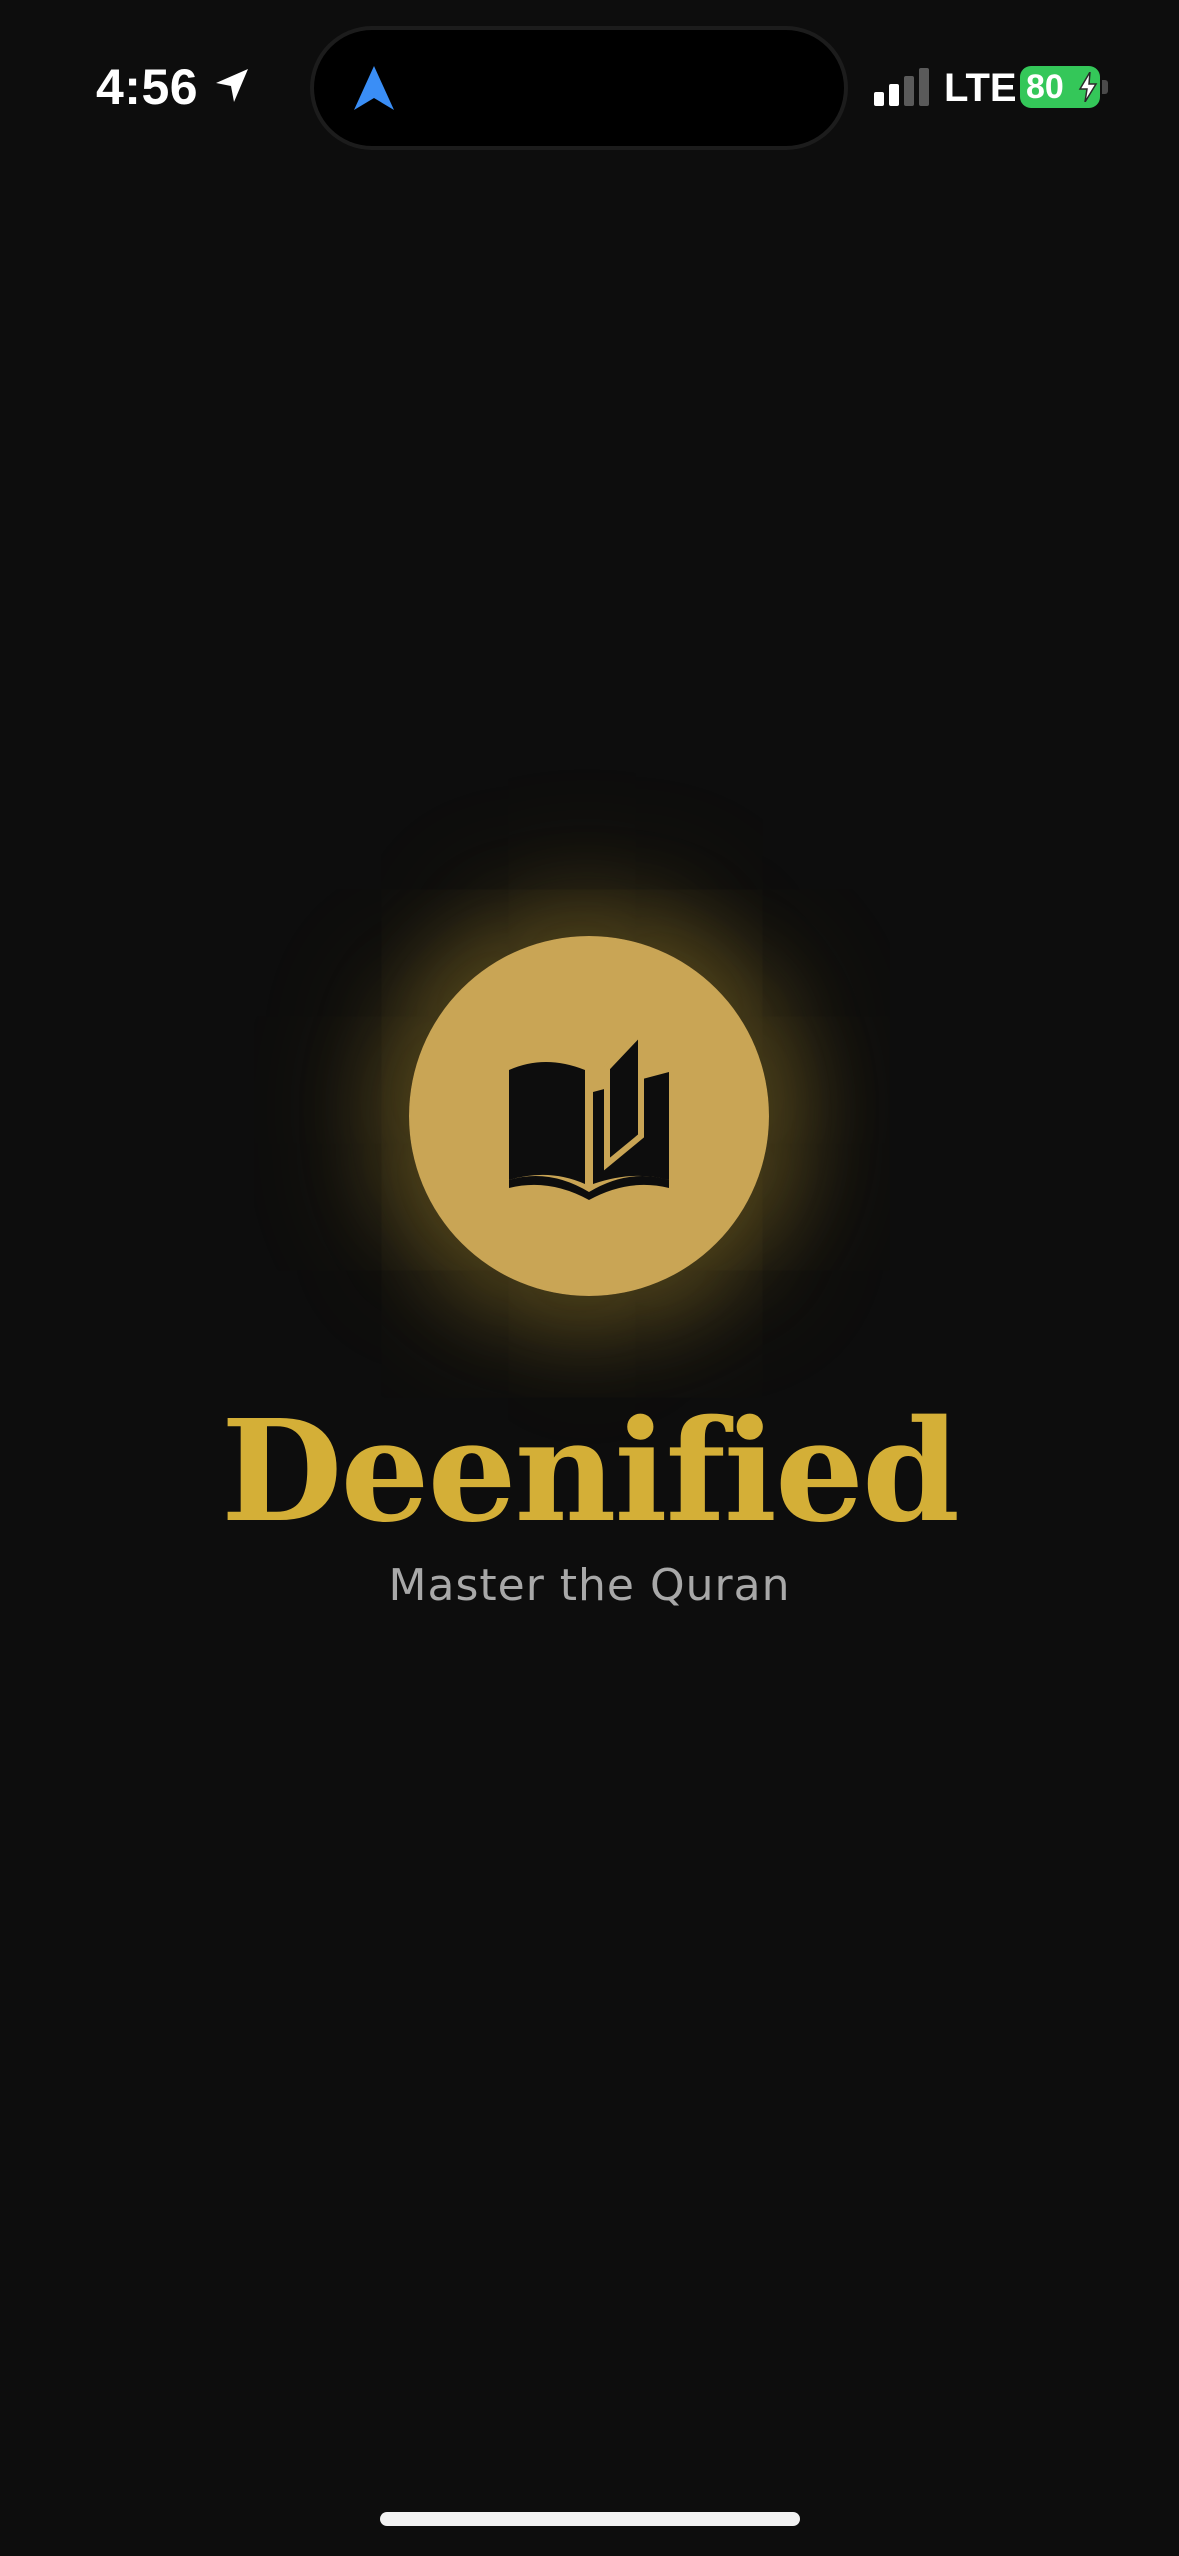  What do you see at coordinates (590, 2519) in the screenshot?
I see `home-indicator` at bounding box center [590, 2519].